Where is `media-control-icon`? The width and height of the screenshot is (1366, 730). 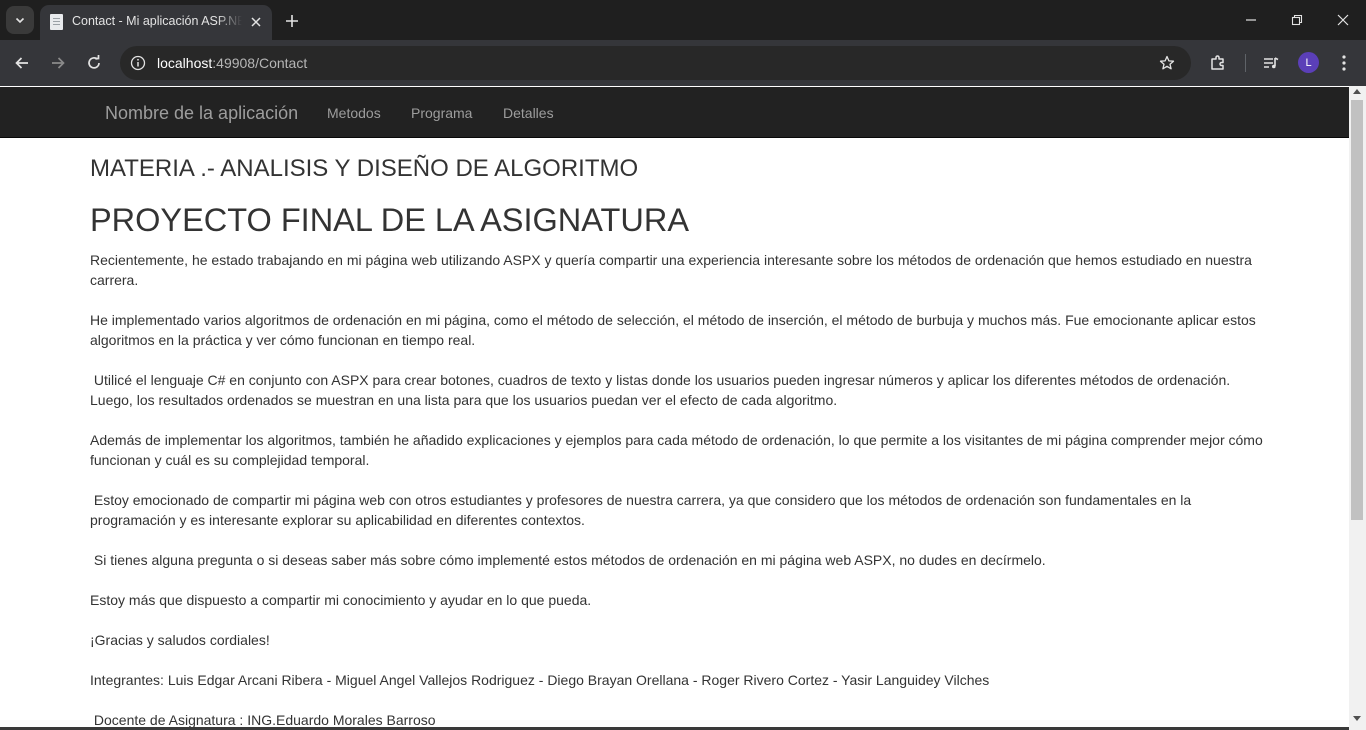
media-control-icon is located at coordinates (1271, 63).